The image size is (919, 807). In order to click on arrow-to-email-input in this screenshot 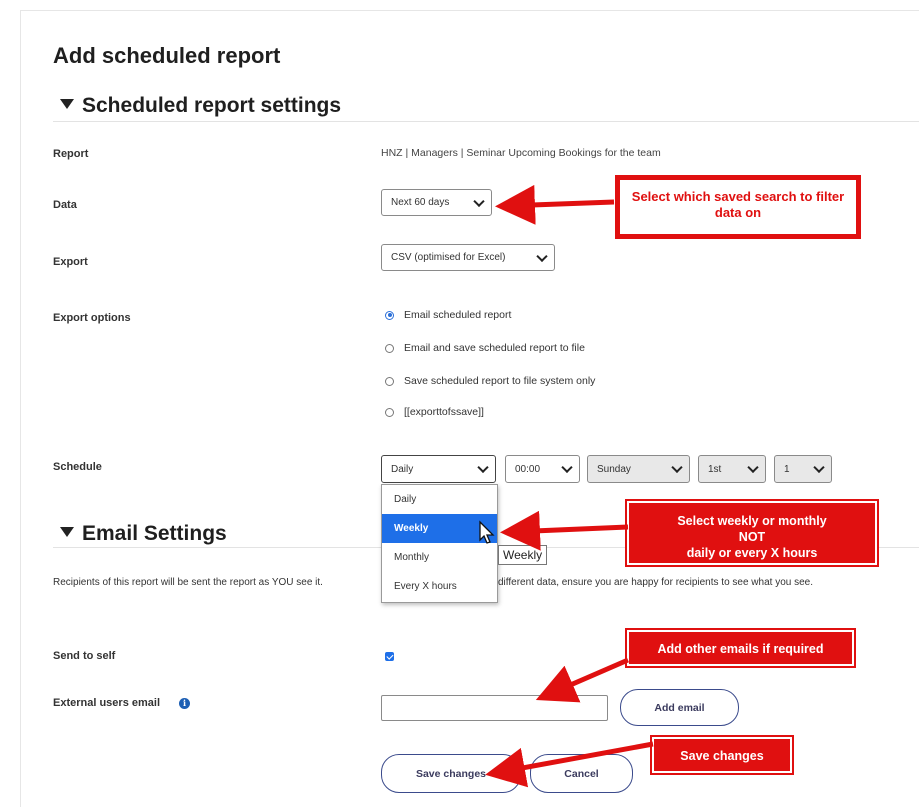, I will do `click(582, 680)`.